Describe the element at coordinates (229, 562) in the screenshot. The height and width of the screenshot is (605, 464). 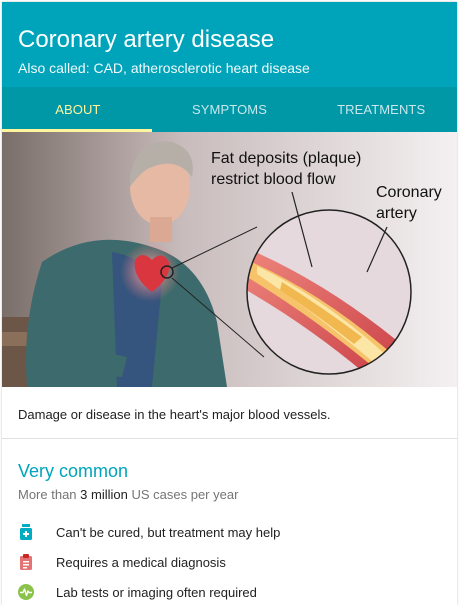
I see `fact-item: Requires a medical diagnosis` at that location.